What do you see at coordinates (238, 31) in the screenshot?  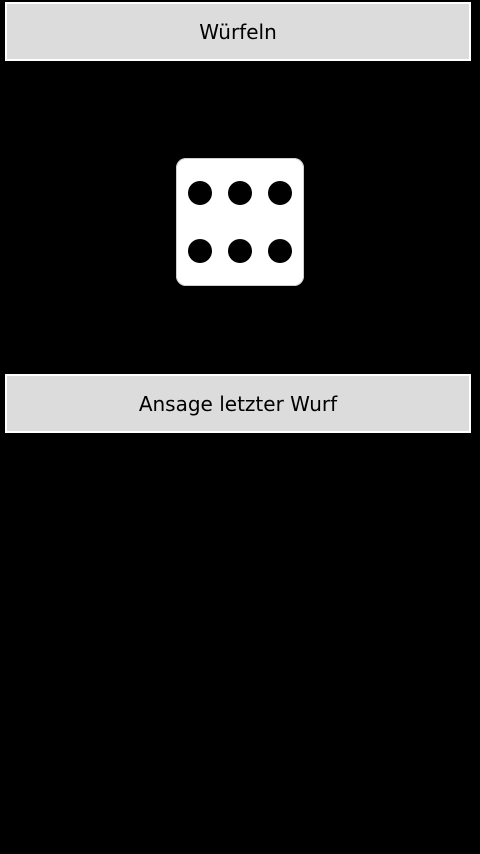 I see `roll-dice-button: Würfeln` at bounding box center [238, 31].